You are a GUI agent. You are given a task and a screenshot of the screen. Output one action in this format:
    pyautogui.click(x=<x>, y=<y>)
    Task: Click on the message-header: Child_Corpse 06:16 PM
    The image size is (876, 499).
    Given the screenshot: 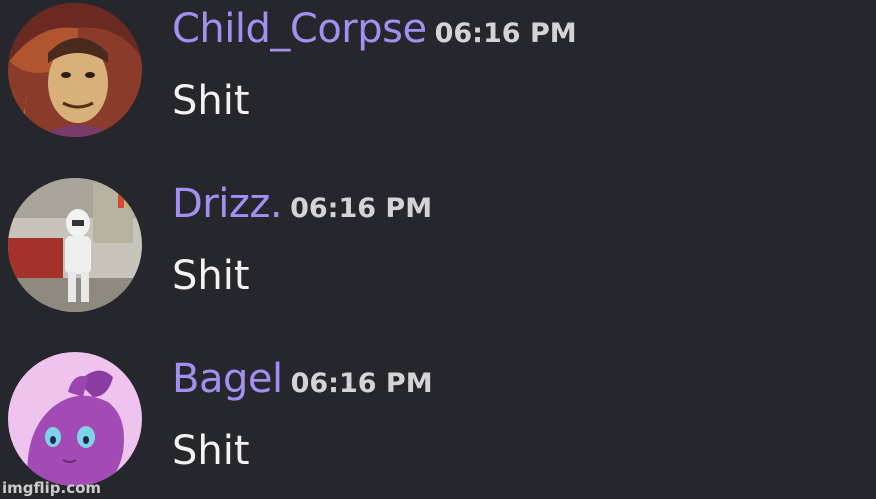 What is the action you would take?
    pyautogui.click(x=374, y=29)
    